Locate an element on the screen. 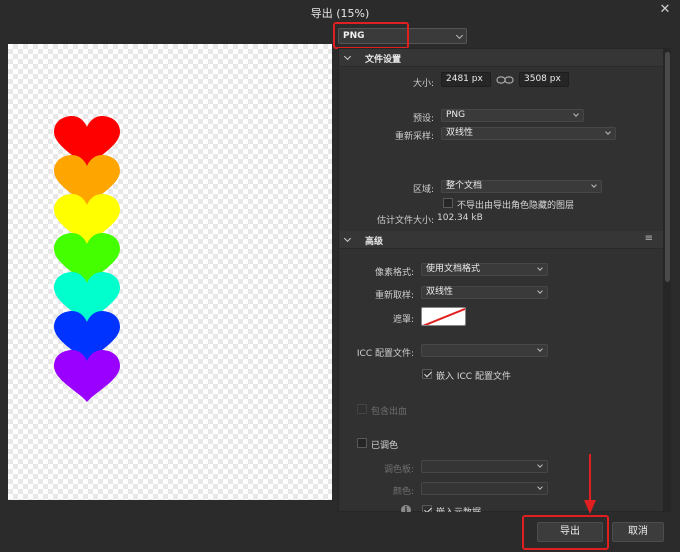  link-icon is located at coordinates (505, 80).